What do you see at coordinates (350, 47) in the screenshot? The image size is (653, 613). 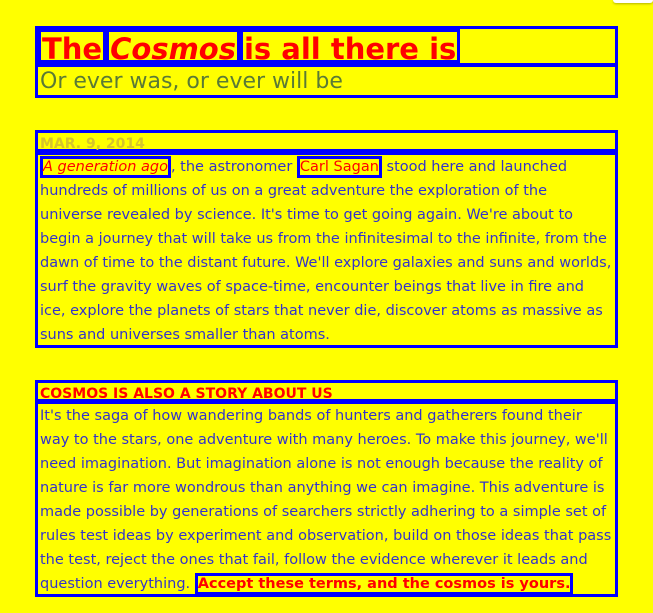 I see `title-part-rest: is all there is` at bounding box center [350, 47].